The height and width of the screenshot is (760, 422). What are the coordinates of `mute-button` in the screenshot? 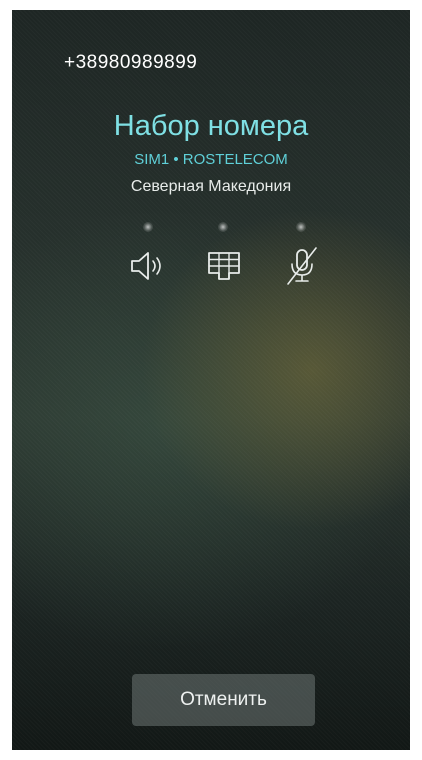 It's located at (301, 260).